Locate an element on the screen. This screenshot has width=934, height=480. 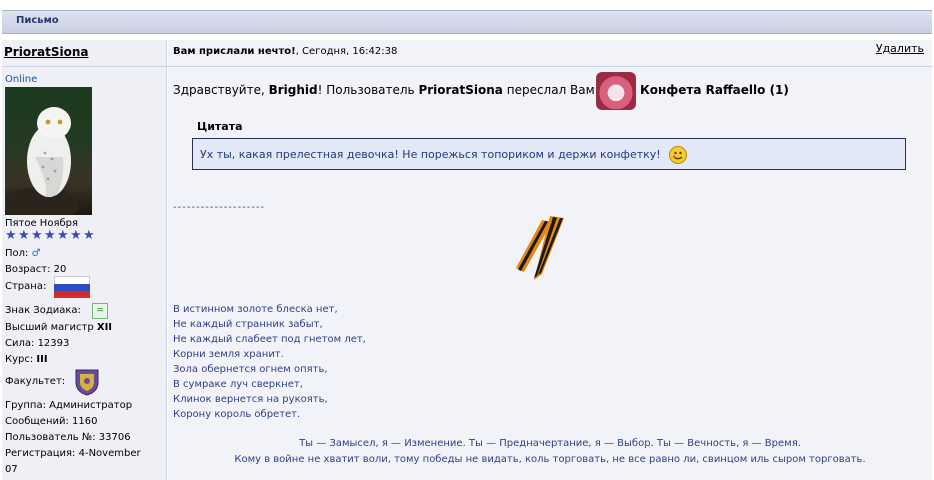
avatar is located at coordinates (48, 151).